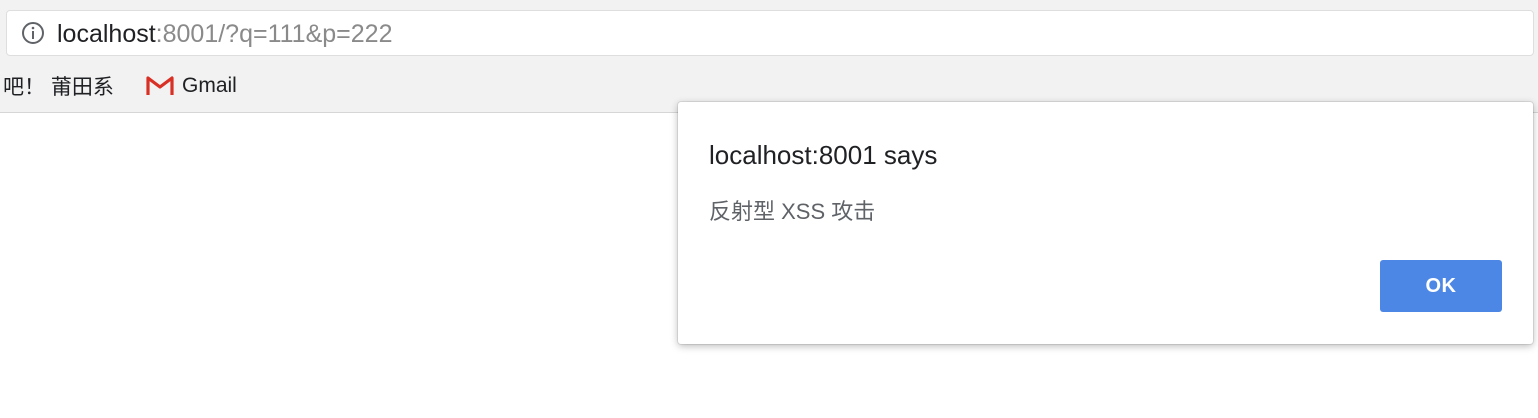 The image size is (1538, 418). What do you see at coordinates (209, 85) in the screenshot?
I see `bookmark-label: Gmail` at bounding box center [209, 85].